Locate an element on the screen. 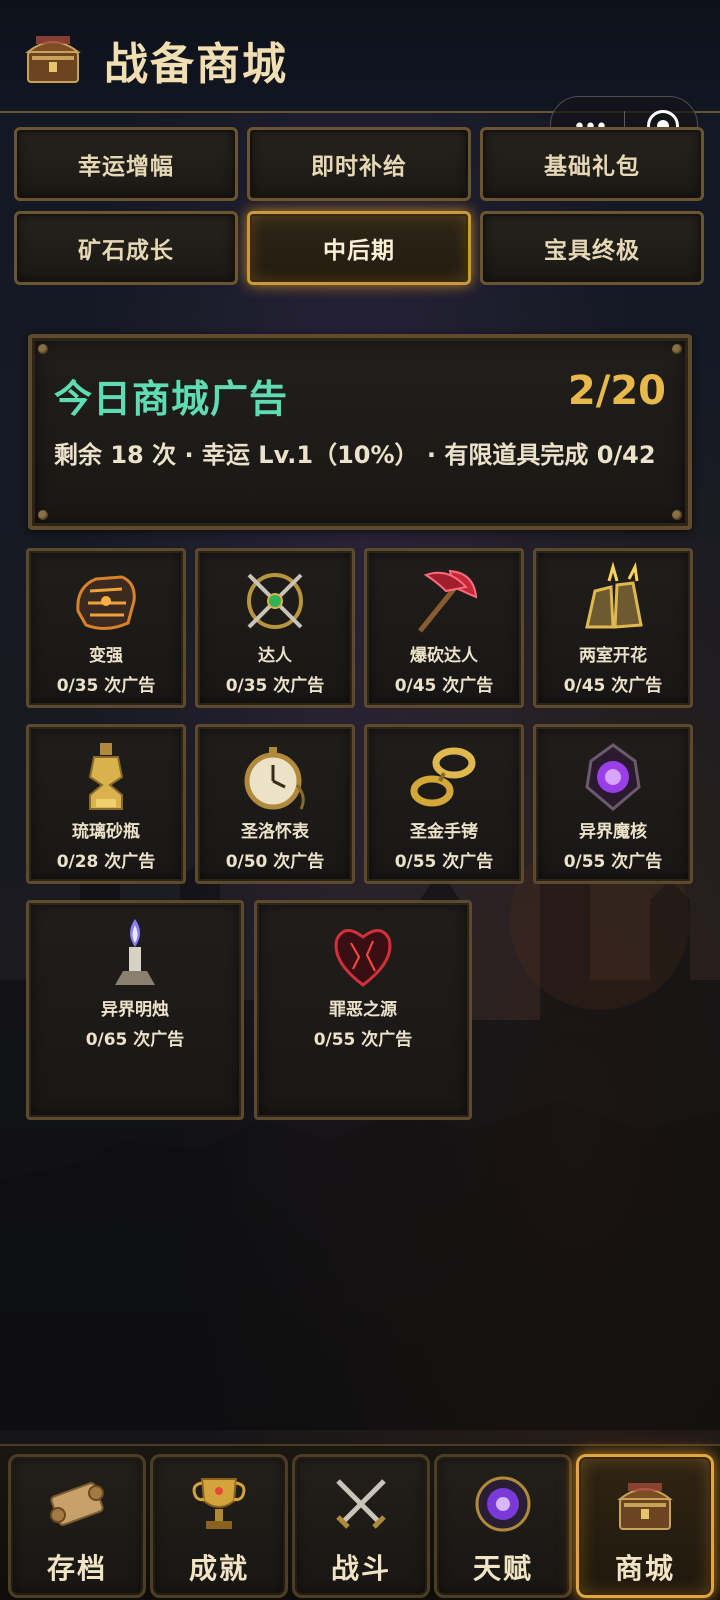  item-name: 变强 is located at coordinates (106, 656).